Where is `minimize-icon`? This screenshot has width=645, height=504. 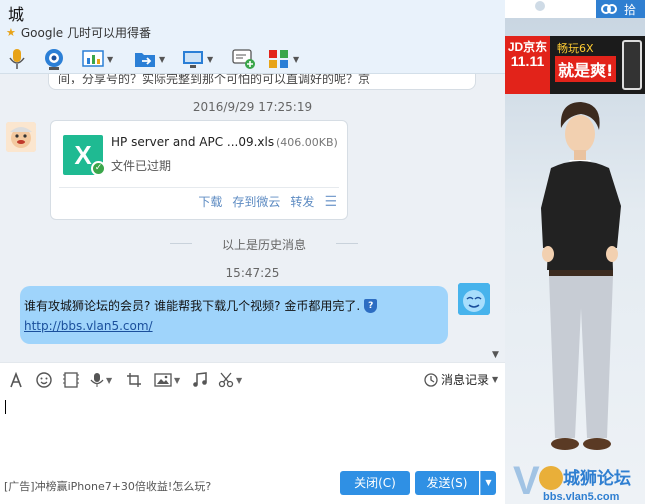
minimize-icon is located at coordinates (540, 6).